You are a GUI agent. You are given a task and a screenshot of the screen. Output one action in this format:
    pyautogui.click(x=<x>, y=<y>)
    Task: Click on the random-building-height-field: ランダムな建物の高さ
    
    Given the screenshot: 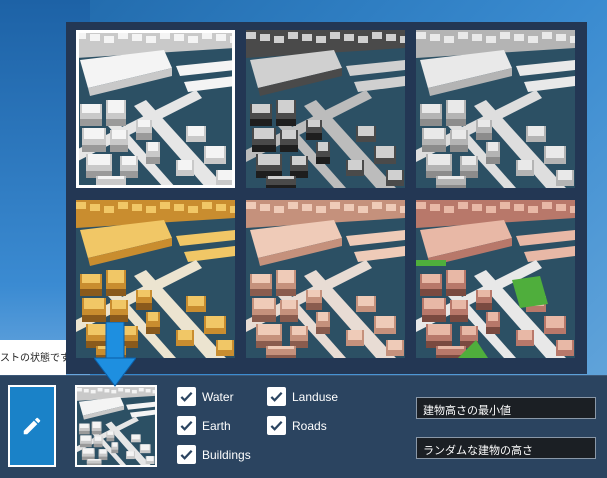 What is the action you would take?
    pyautogui.click(x=506, y=448)
    